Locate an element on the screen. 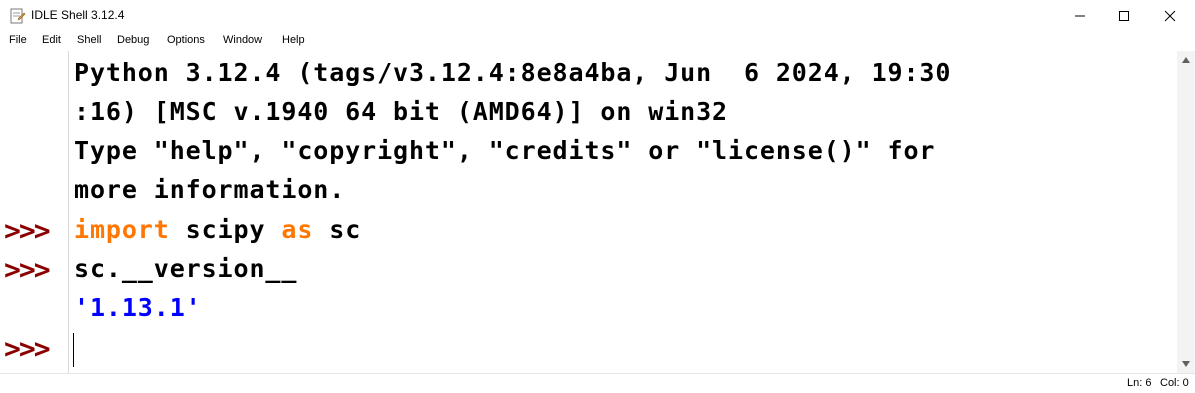  window-title: IDLE Shell 3.12.4 is located at coordinates (78, 15).